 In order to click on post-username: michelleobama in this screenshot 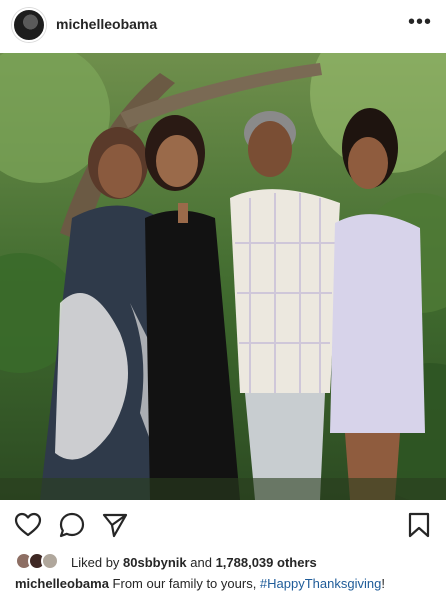, I will do `click(106, 24)`.